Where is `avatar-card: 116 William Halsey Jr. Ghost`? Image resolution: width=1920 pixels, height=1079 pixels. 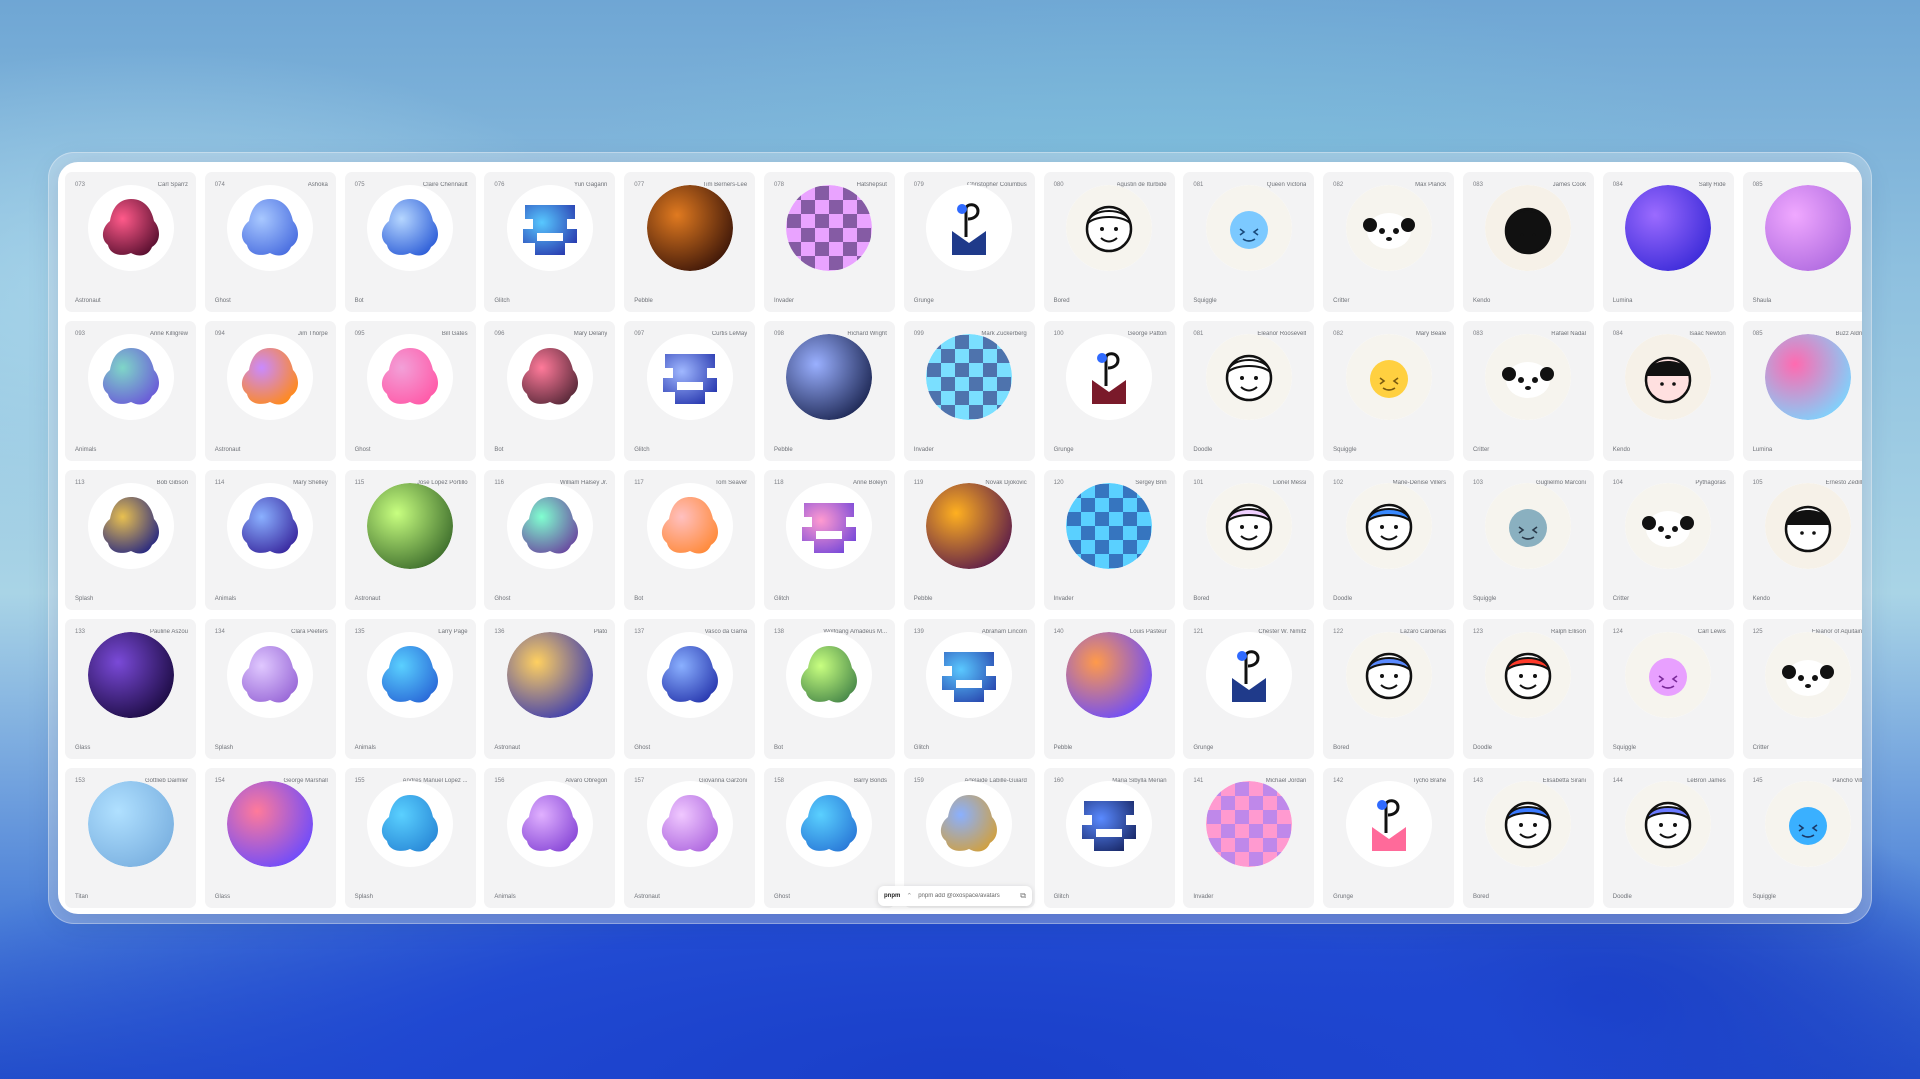 avatar-card: 116 William Halsey Jr. Ghost is located at coordinates (550, 540).